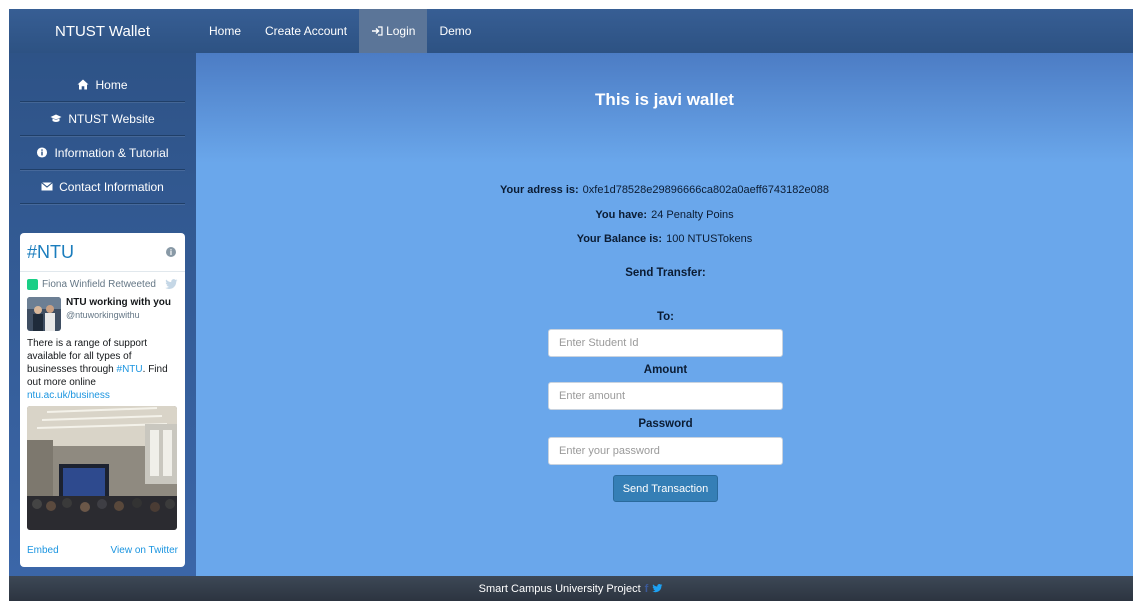 This screenshot has height=601, width=1133. Describe the element at coordinates (83, 84) in the screenshot. I see `home-icon` at that location.